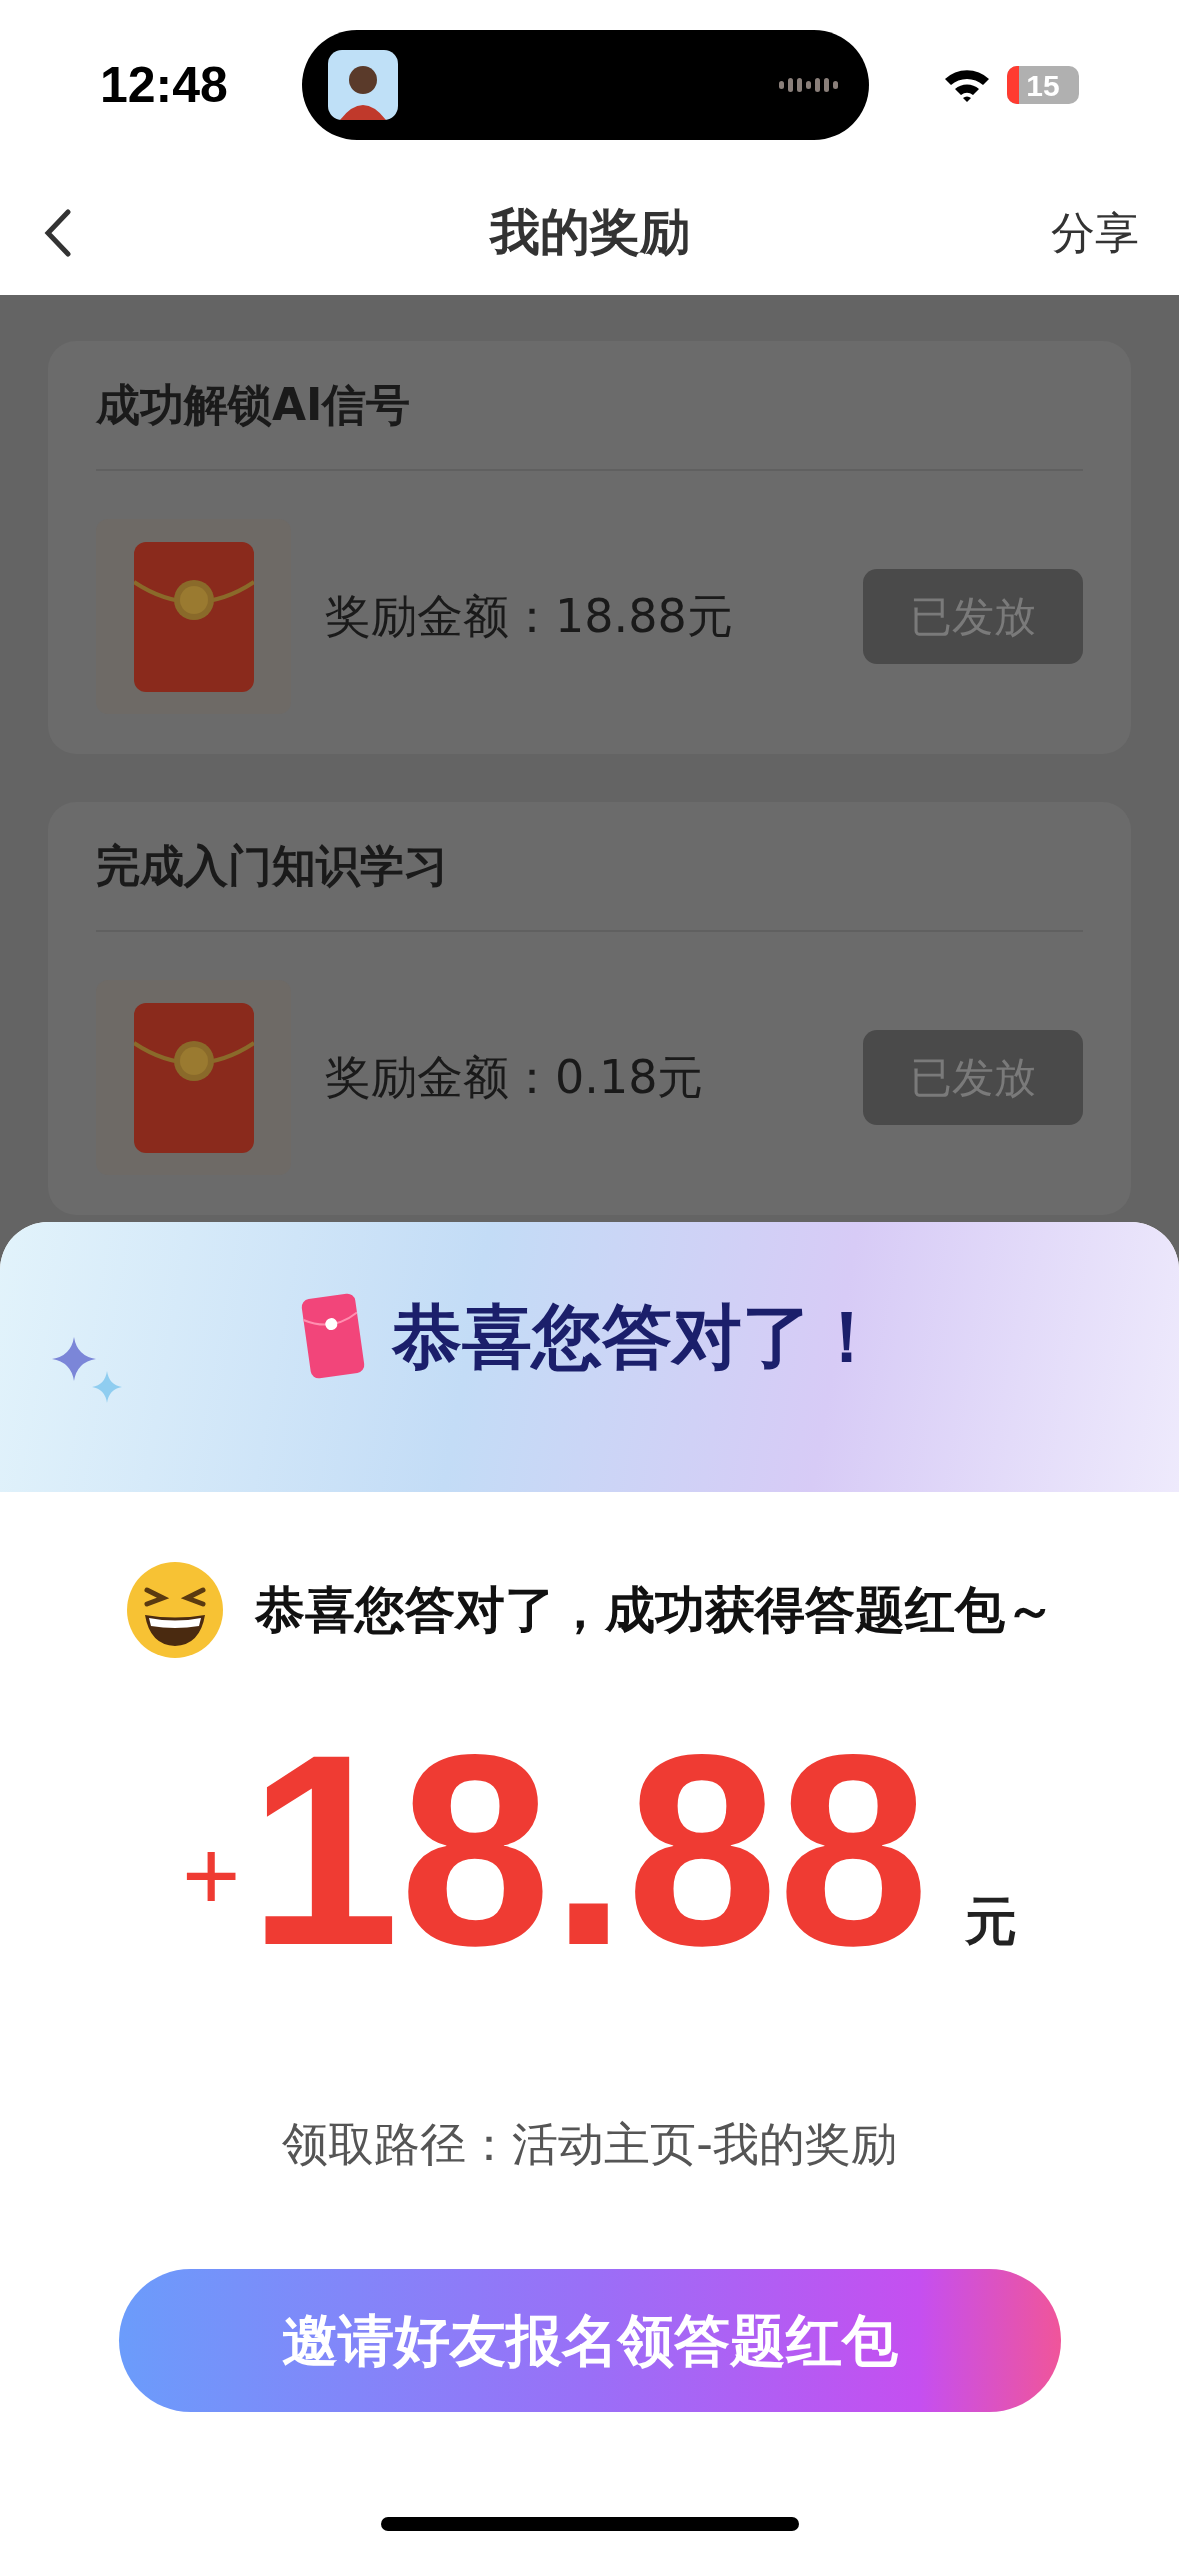 This screenshot has height=2556, width=1179. What do you see at coordinates (529, 616) in the screenshot?
I see `reward-amount: 奖励金额：18.88元` at bounding box center [529, 616].